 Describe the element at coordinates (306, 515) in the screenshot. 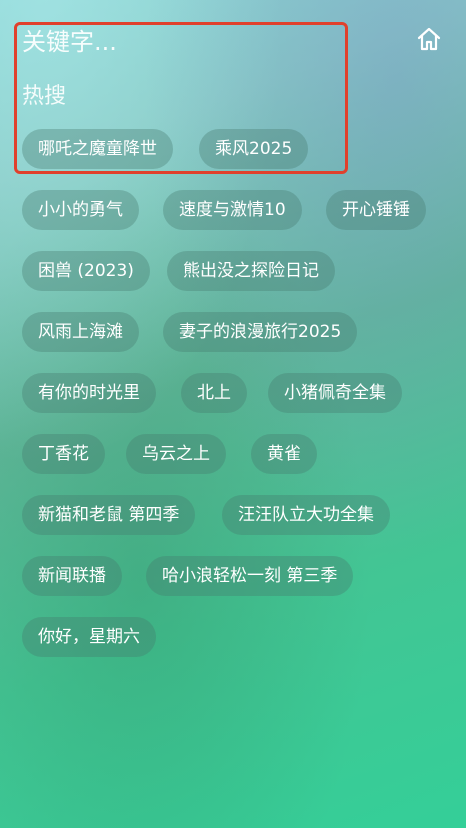

I see `tag-item: 汪汪队立大功全集` at that location.